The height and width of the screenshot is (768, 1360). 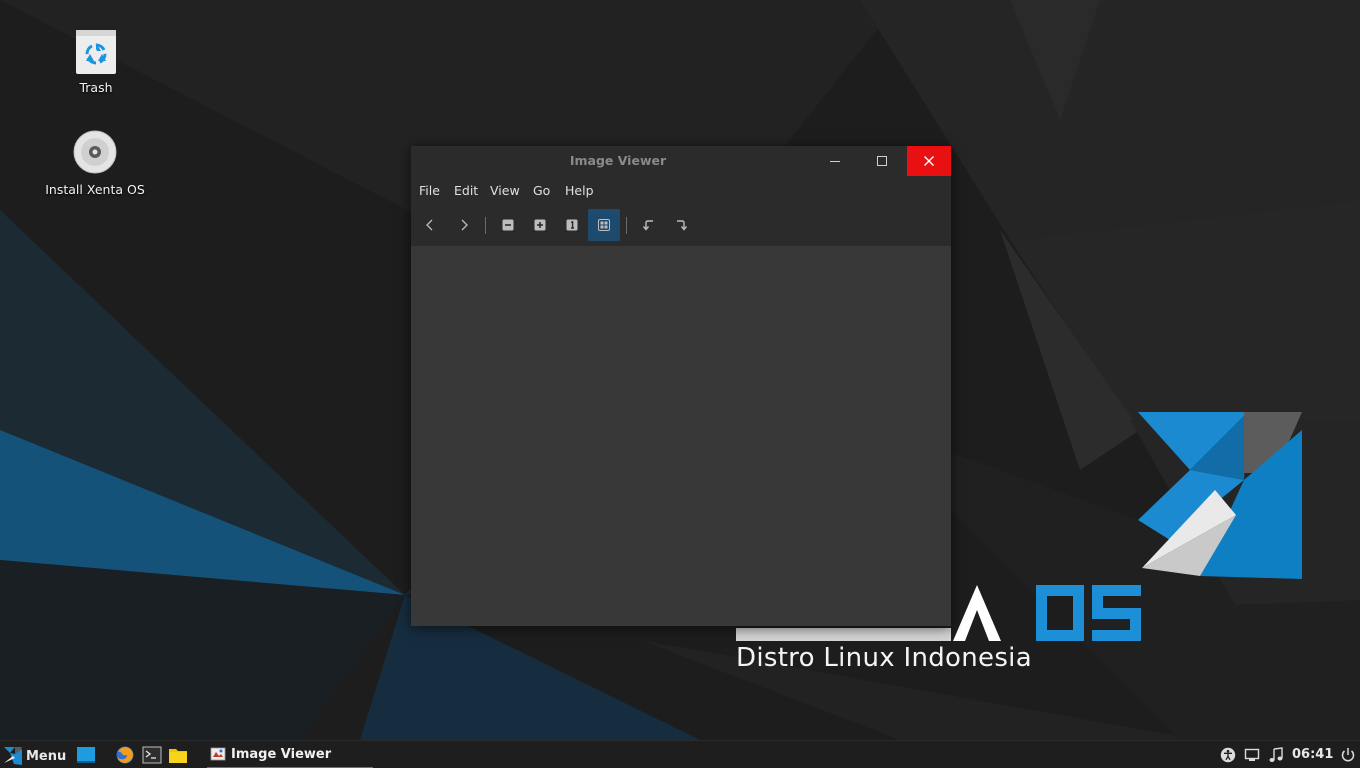 I want to click on close-icon, so click(x=929, y=161).